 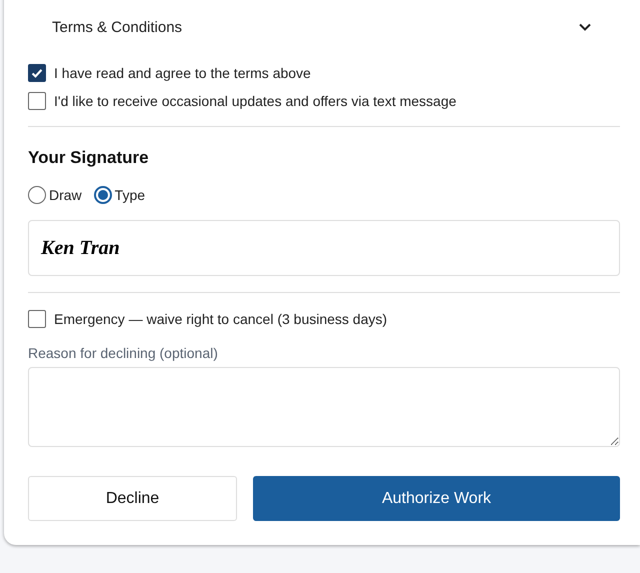 I want to click on signature-field: Ken Tran, so click(x=324, y=248).